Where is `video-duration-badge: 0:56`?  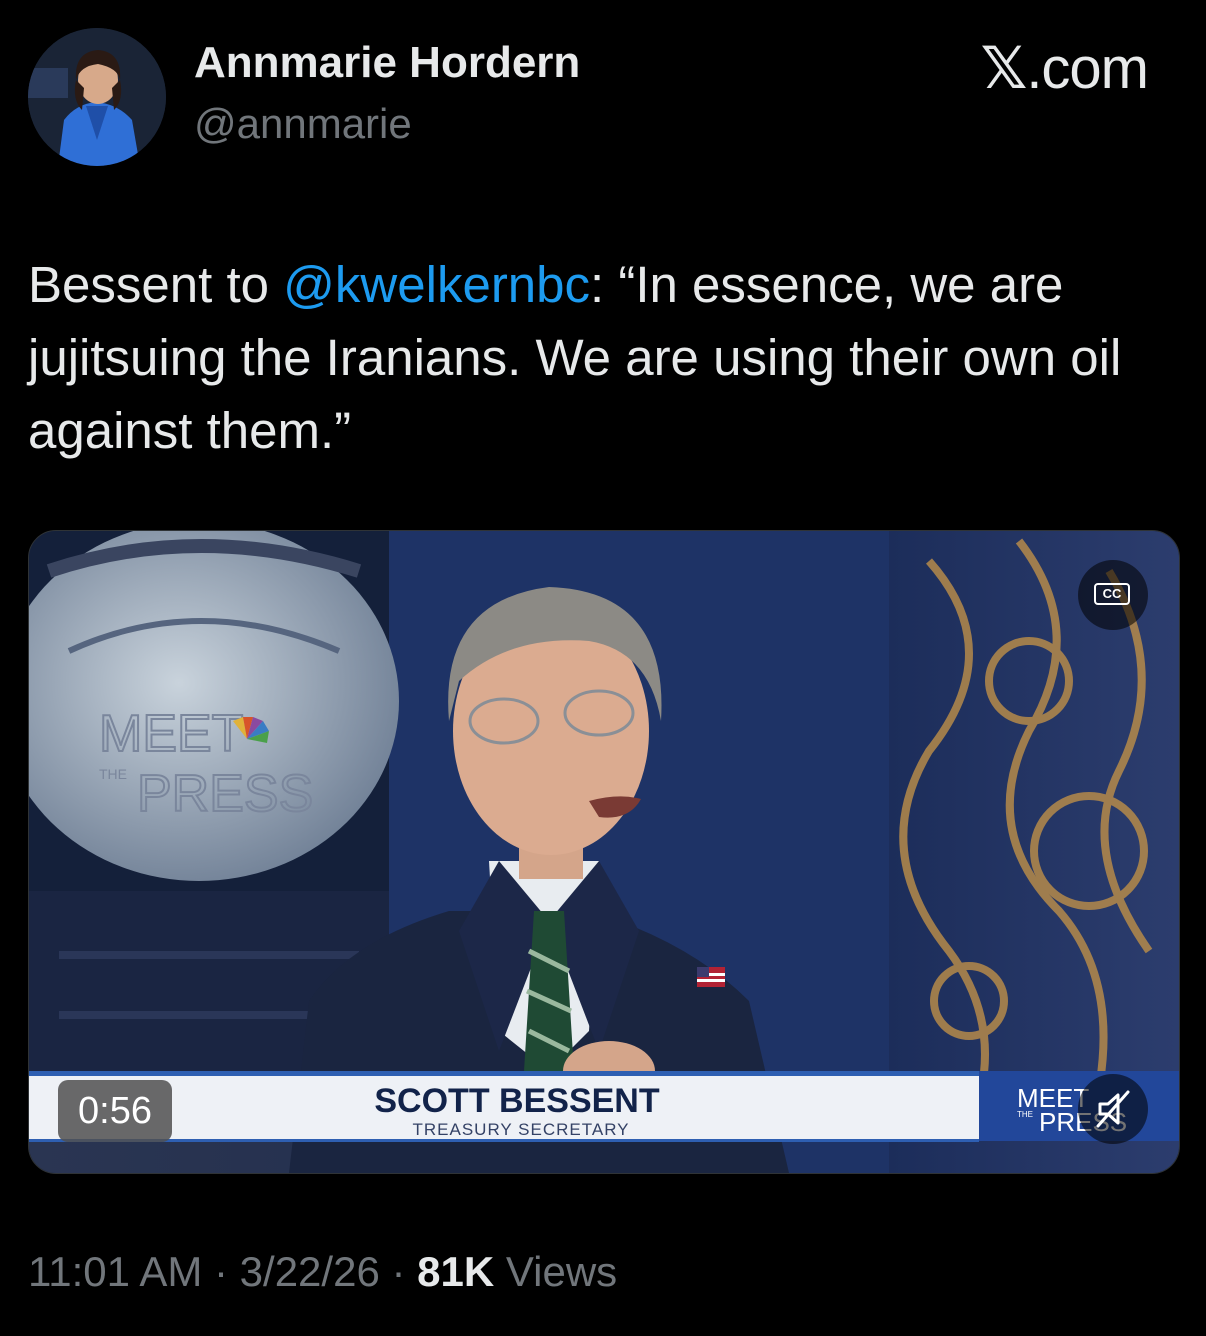 video-duration-badge: 0:56 is located at coordinates (115, 1111).